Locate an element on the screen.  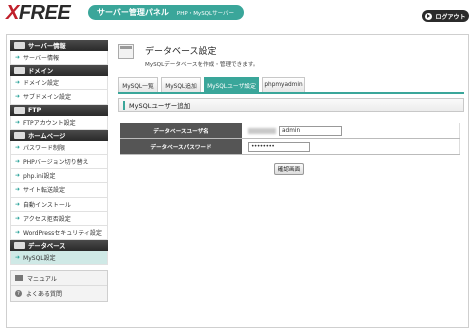
sidebar-item-site-redirect: ➜ サイト転送設定 is located at coordinates (59, 190).